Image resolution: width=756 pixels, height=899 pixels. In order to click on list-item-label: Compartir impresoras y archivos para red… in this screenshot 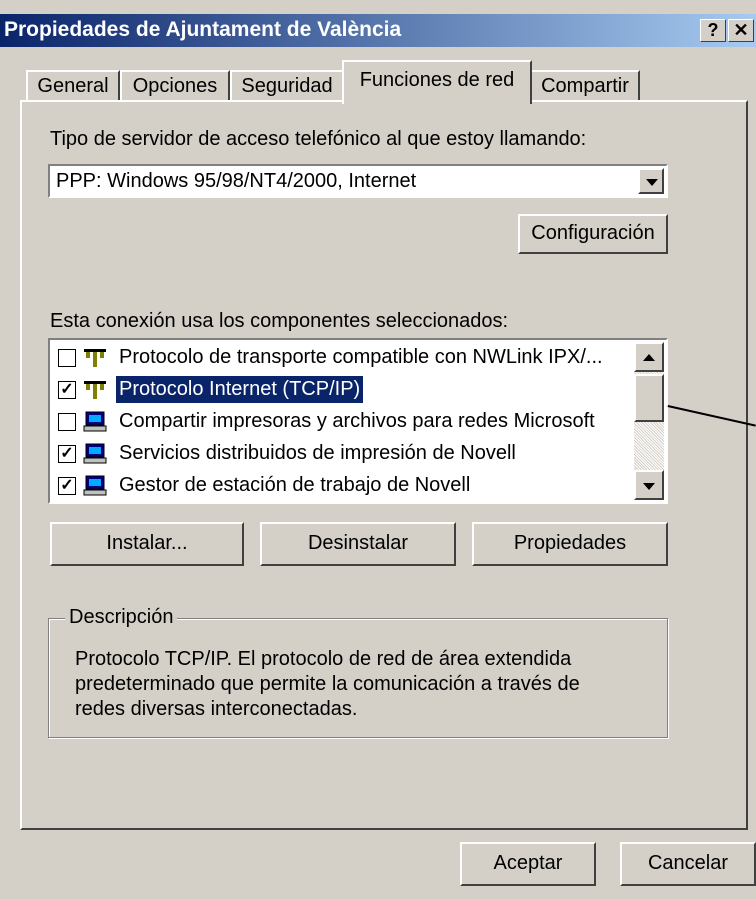, I will do `click(357, 421)`.